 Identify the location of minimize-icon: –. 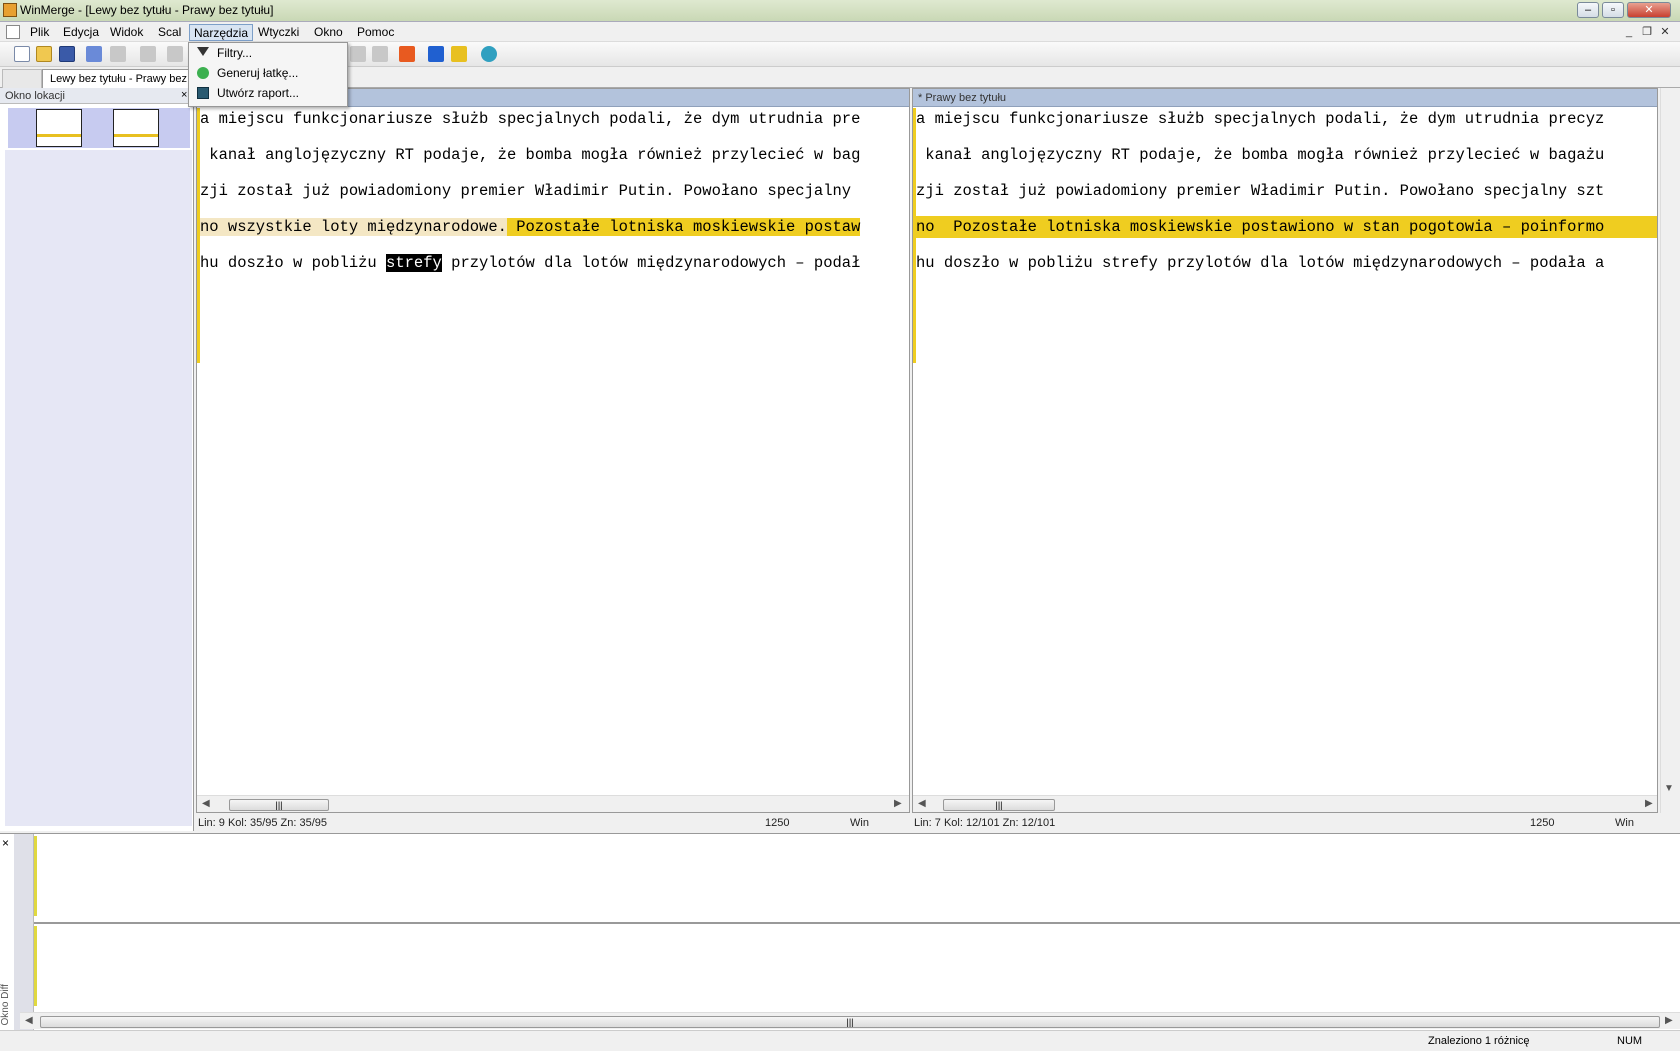
(1588, 10).